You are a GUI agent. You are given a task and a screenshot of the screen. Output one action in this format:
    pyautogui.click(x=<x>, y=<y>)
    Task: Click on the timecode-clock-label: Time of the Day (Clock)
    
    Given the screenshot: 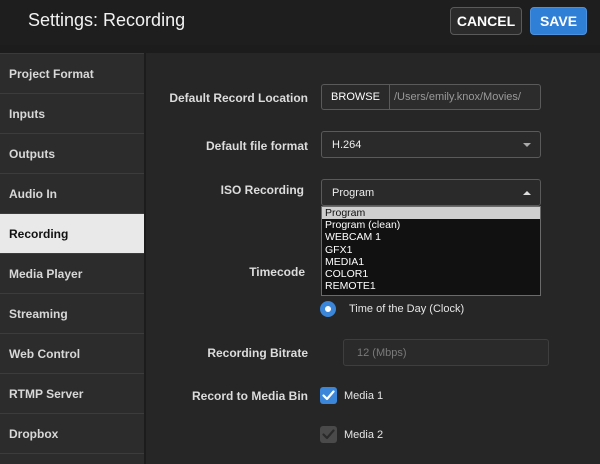 What is the action you would take?
    pyautogui.click(x=407, y=309)
    